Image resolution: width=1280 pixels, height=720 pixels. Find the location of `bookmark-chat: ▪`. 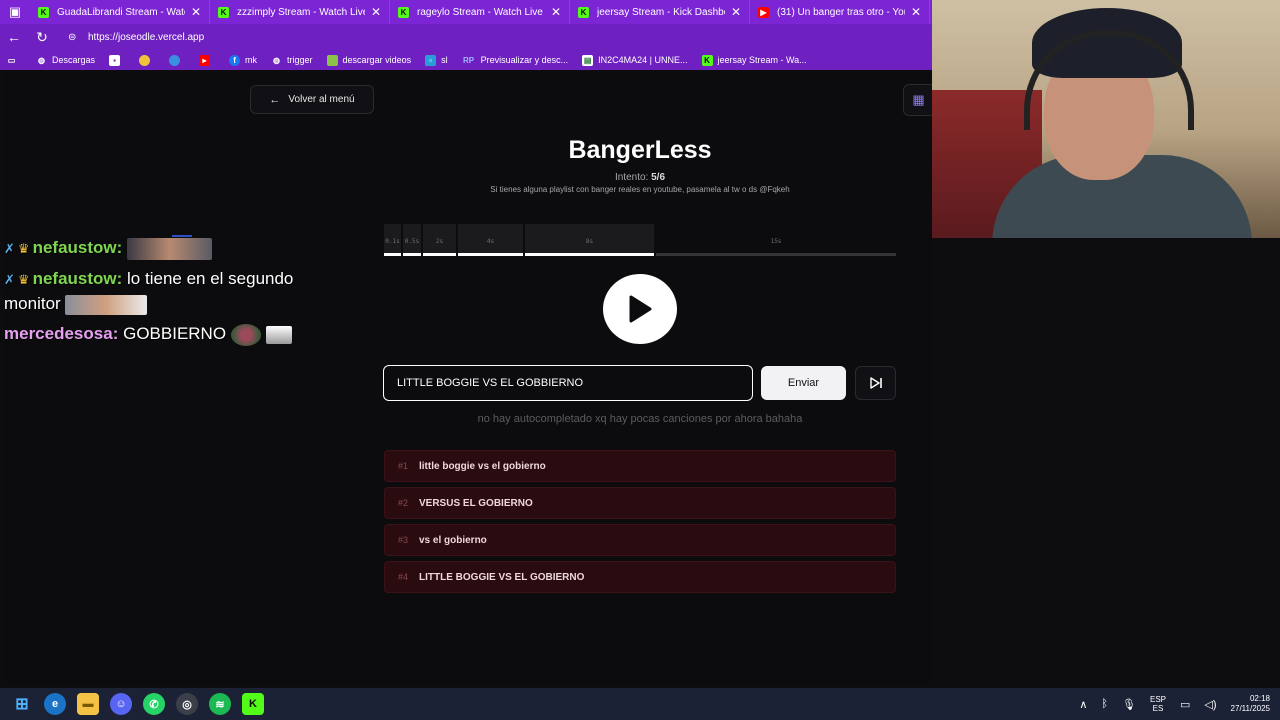

bookmark-chat: ▪ is located at coordinates (117, 60).